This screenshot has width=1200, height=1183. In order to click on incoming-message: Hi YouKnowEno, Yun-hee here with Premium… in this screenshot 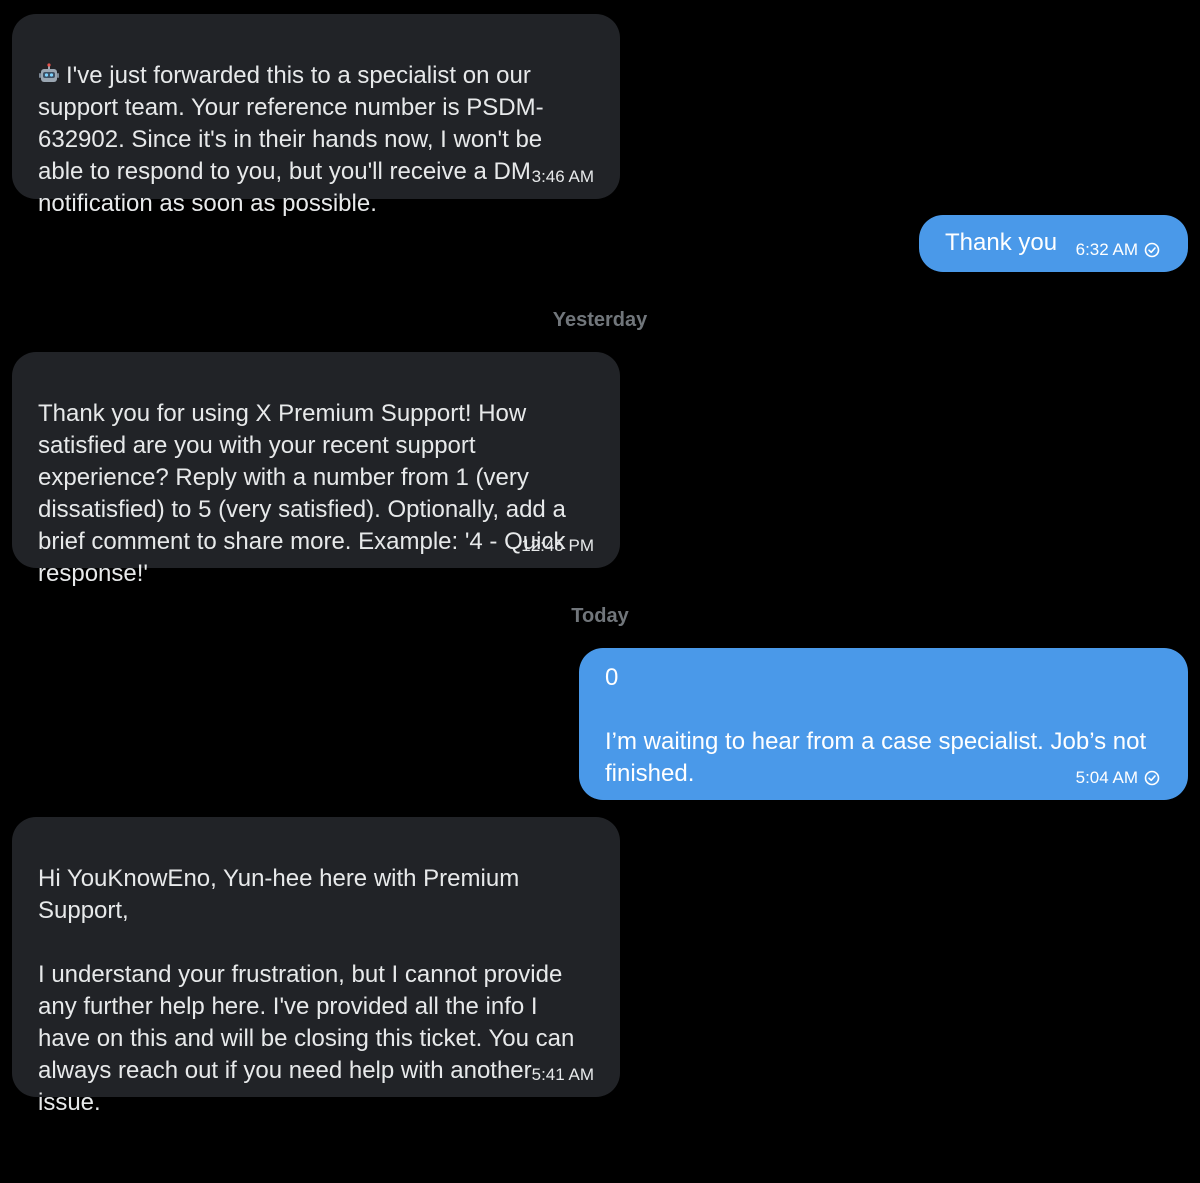, I will do `click(316, 966)`.